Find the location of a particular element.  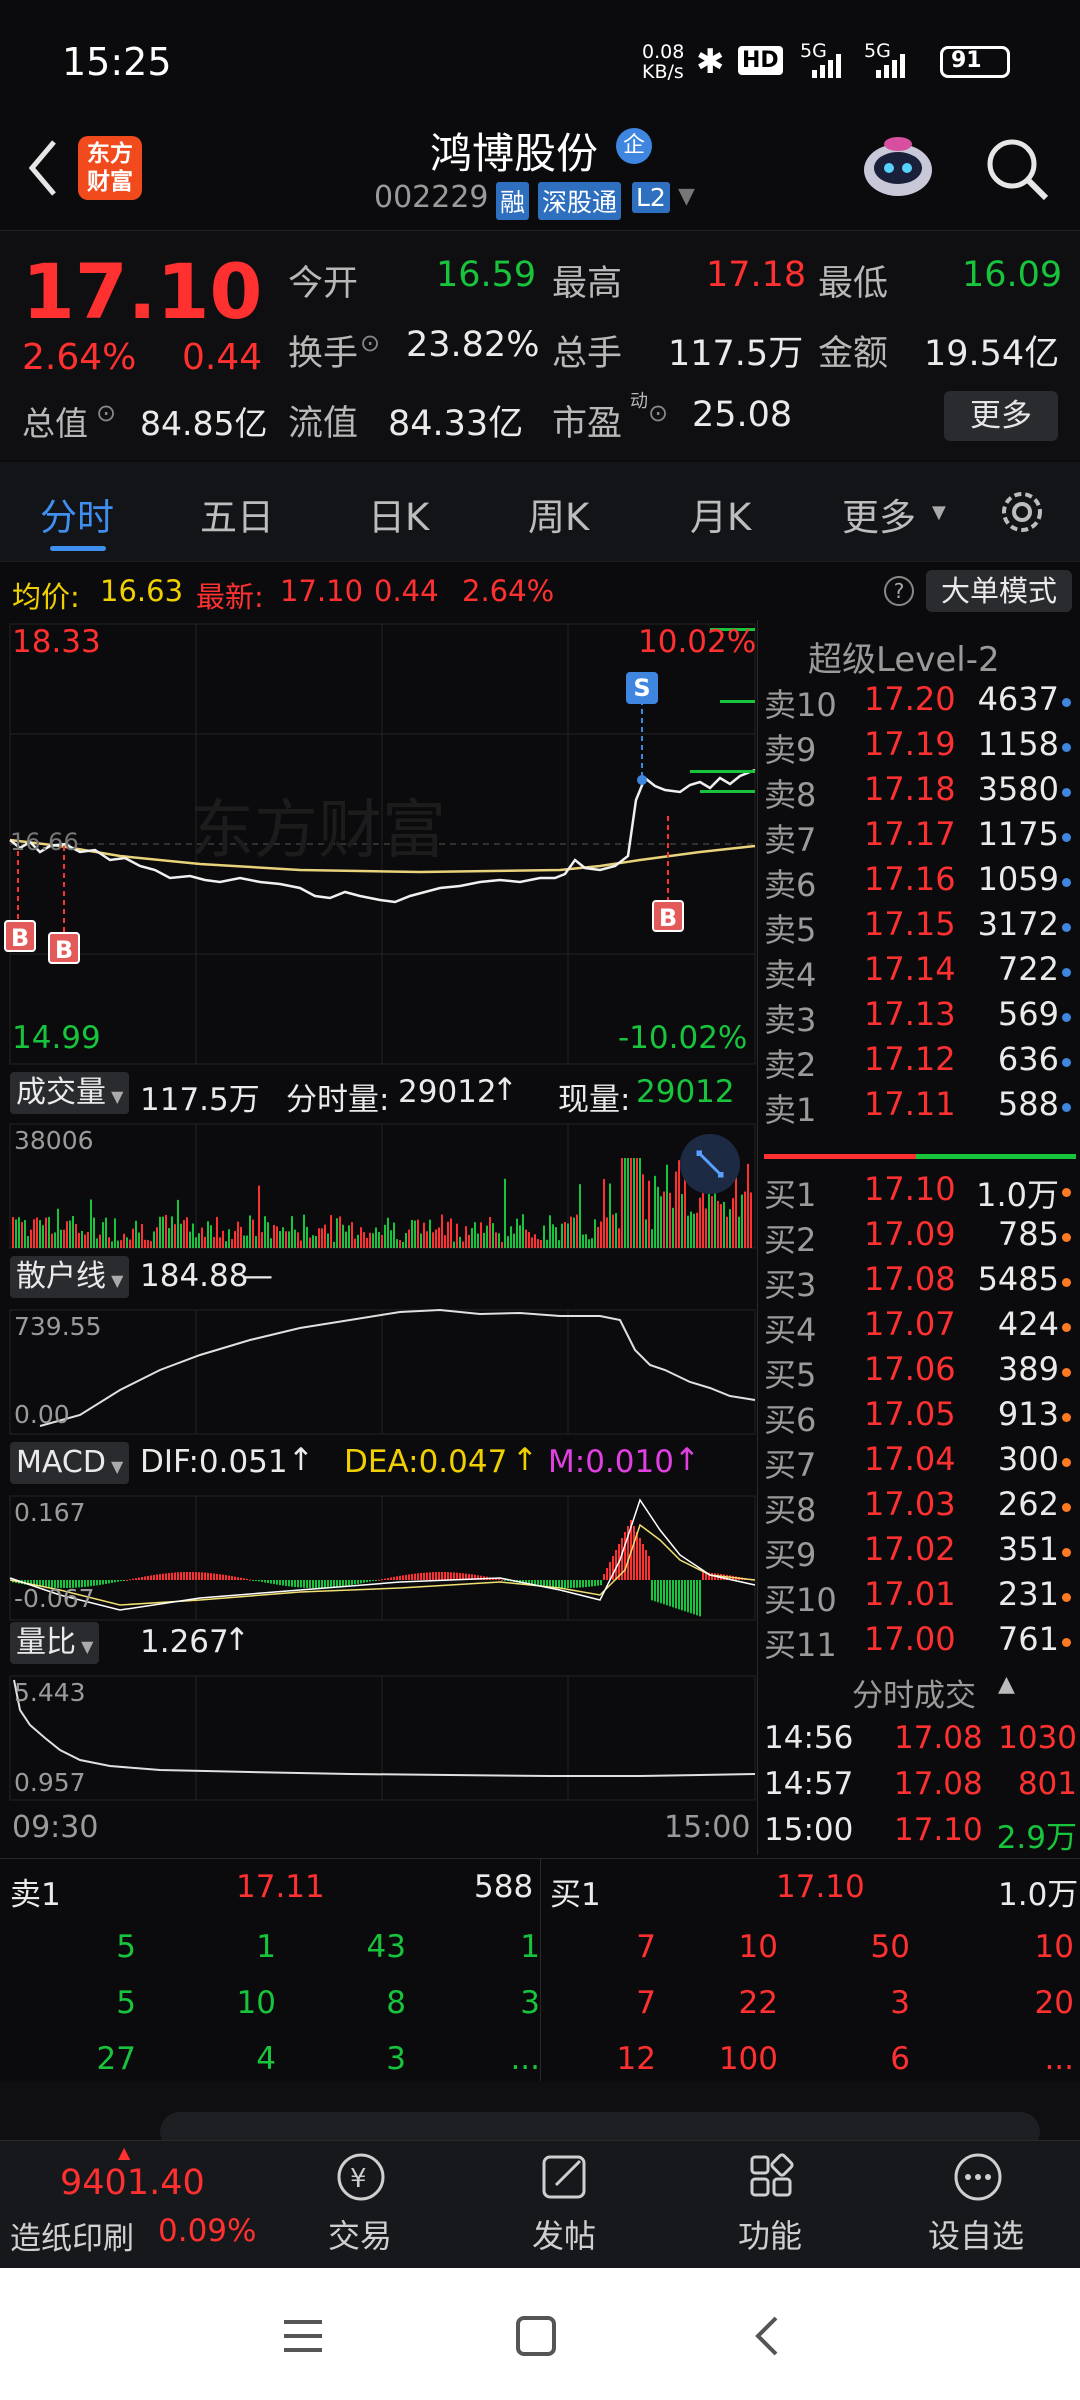

caret-up-icon: ▲ is located at coordinates (1006, 1684).